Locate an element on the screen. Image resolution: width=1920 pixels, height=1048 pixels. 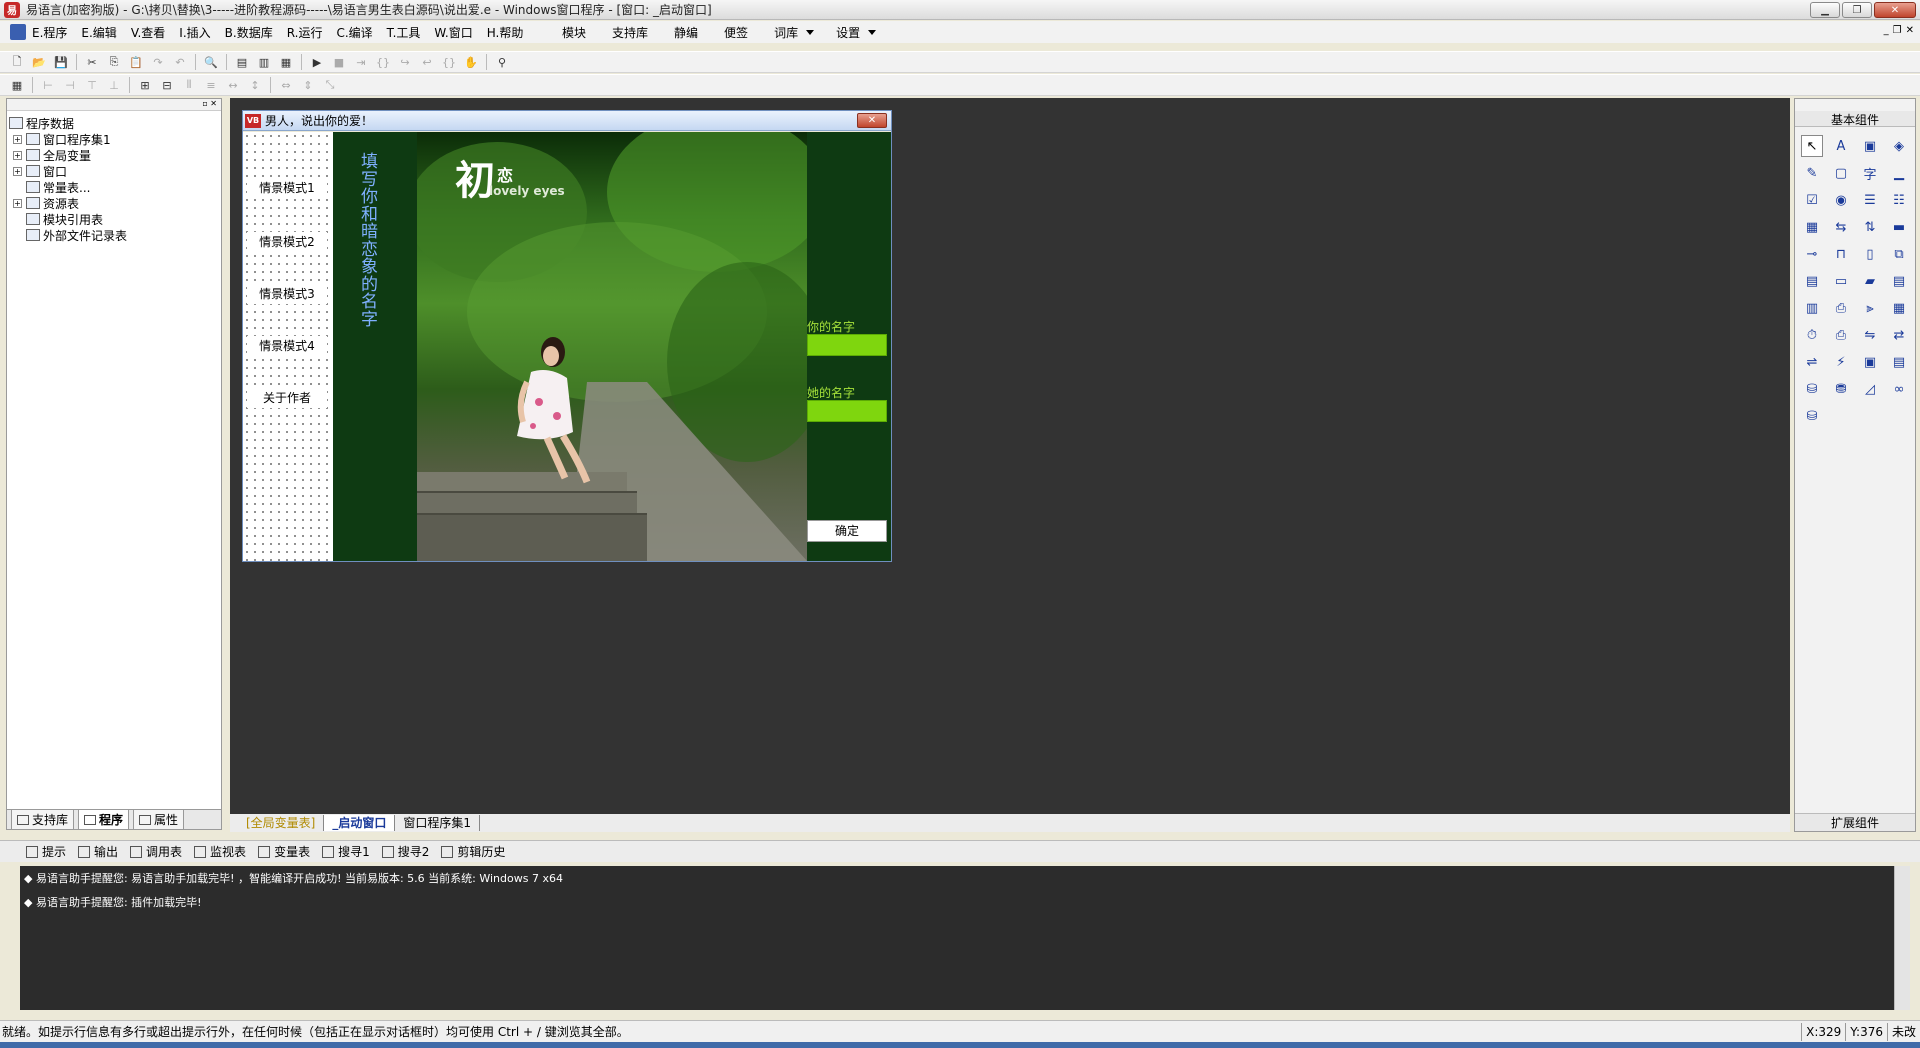
scene-mode-4-button: 情景模式4 is located at coordinates (287, 346).